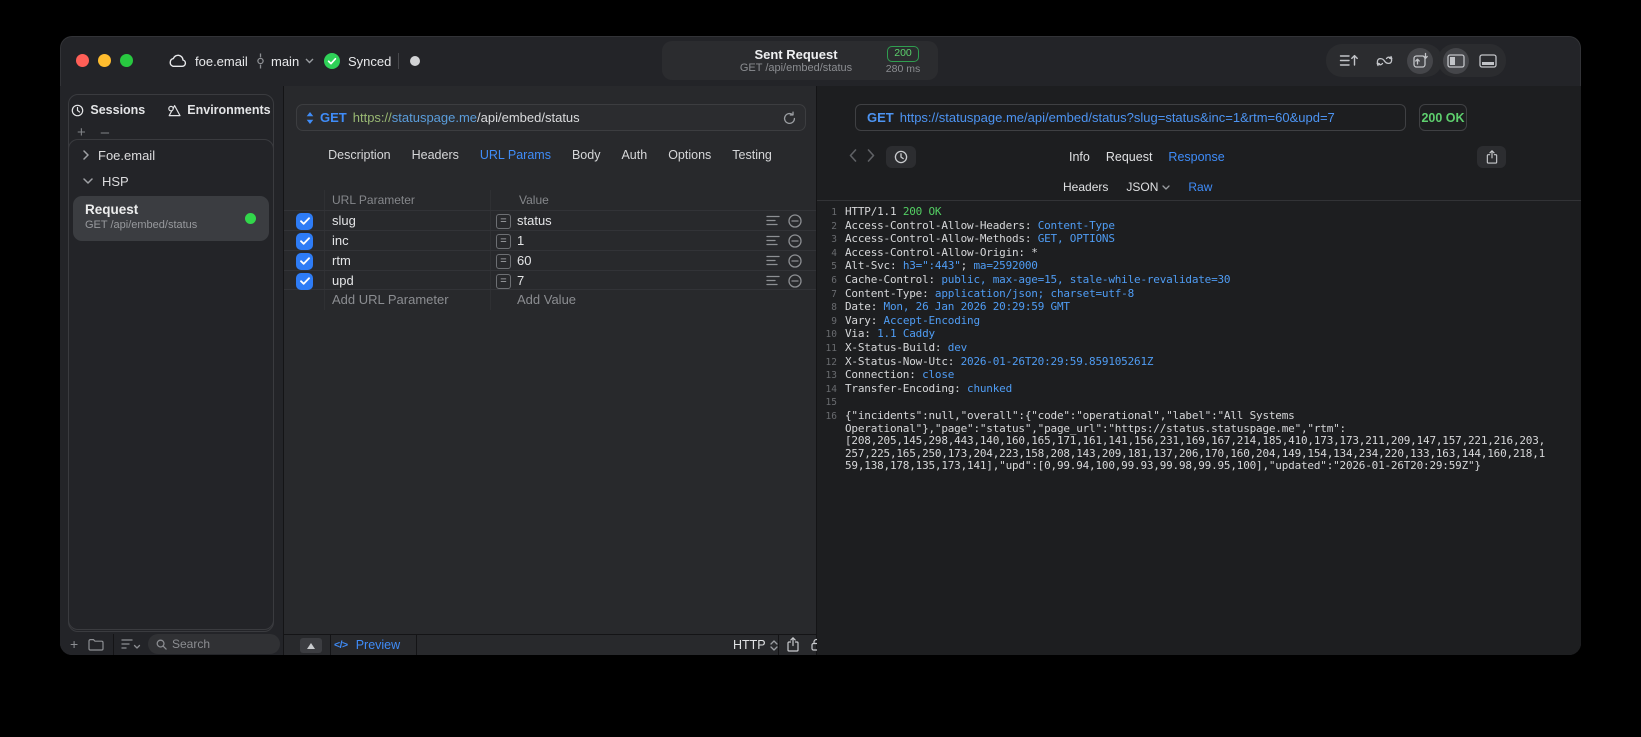 The height and width of the screenshot is (737, 1641). What do you see at coordinates (161, 644) in the screenshot?
I see `search-icon` at bounding box center [161, 644].